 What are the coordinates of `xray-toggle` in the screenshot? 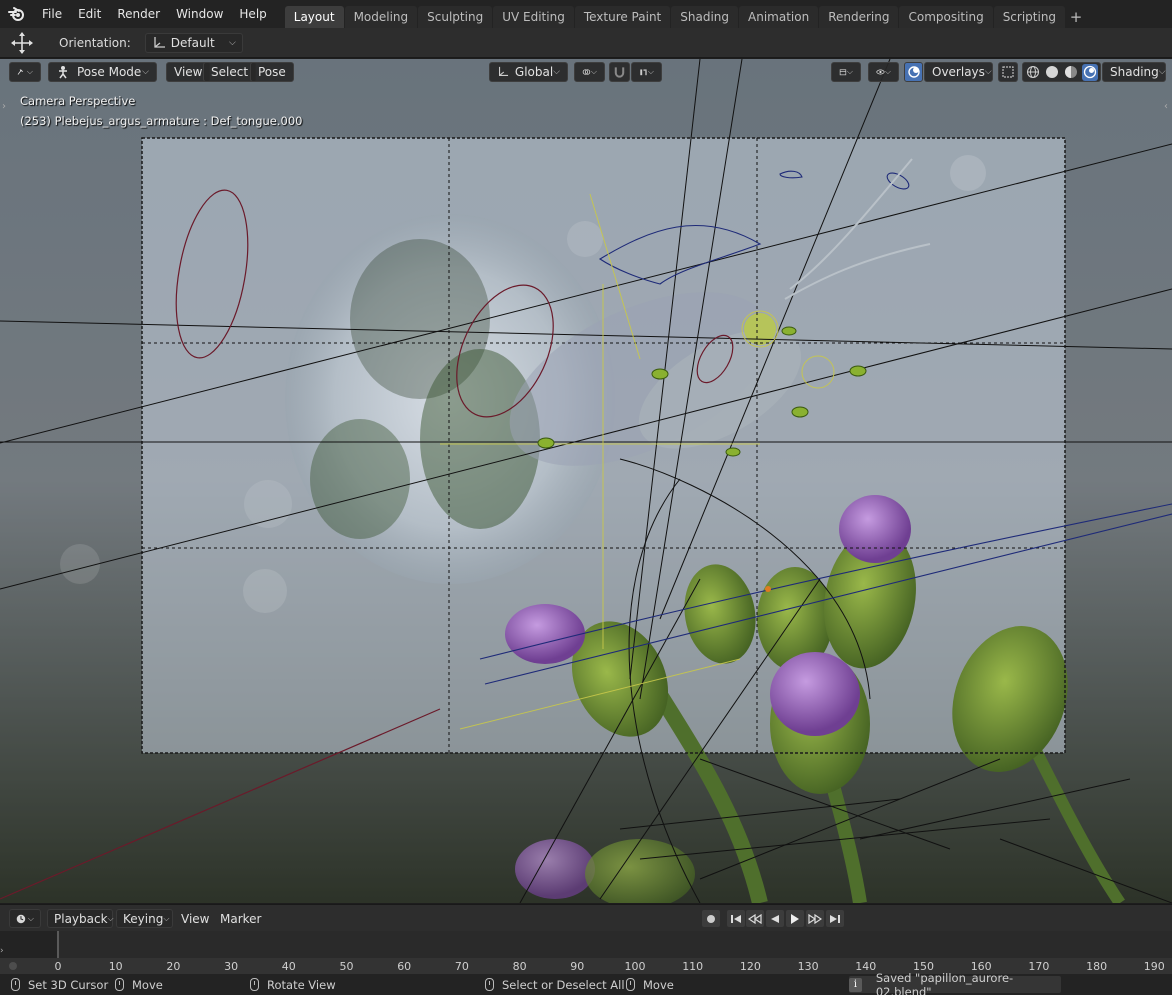 It's located at (1008, 72).